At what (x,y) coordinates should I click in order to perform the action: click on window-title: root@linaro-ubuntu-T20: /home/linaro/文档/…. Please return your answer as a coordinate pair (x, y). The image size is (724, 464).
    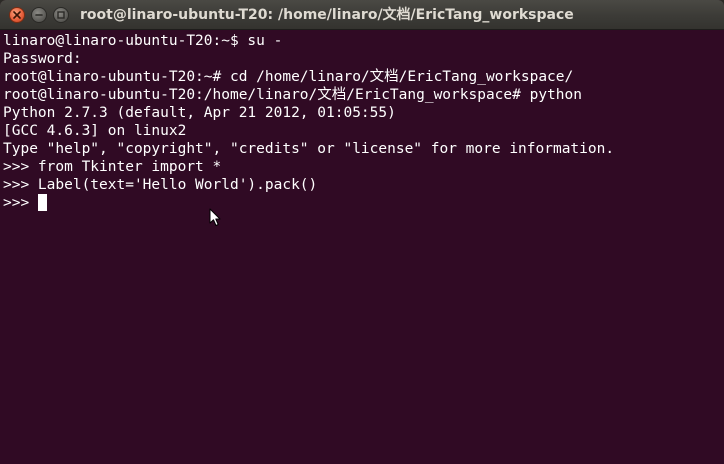
    Looking at the image, I should click on (327, 15).